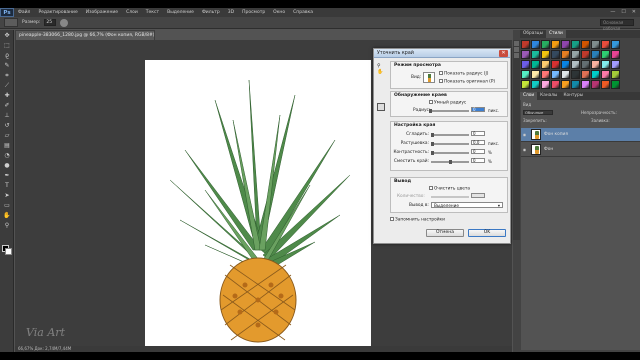 This screenshot has height=360, width=640. What do you see at coordinates (8, 251) in the screenshot?
I see `background-color-swatch` at bounding box center [8, 251].